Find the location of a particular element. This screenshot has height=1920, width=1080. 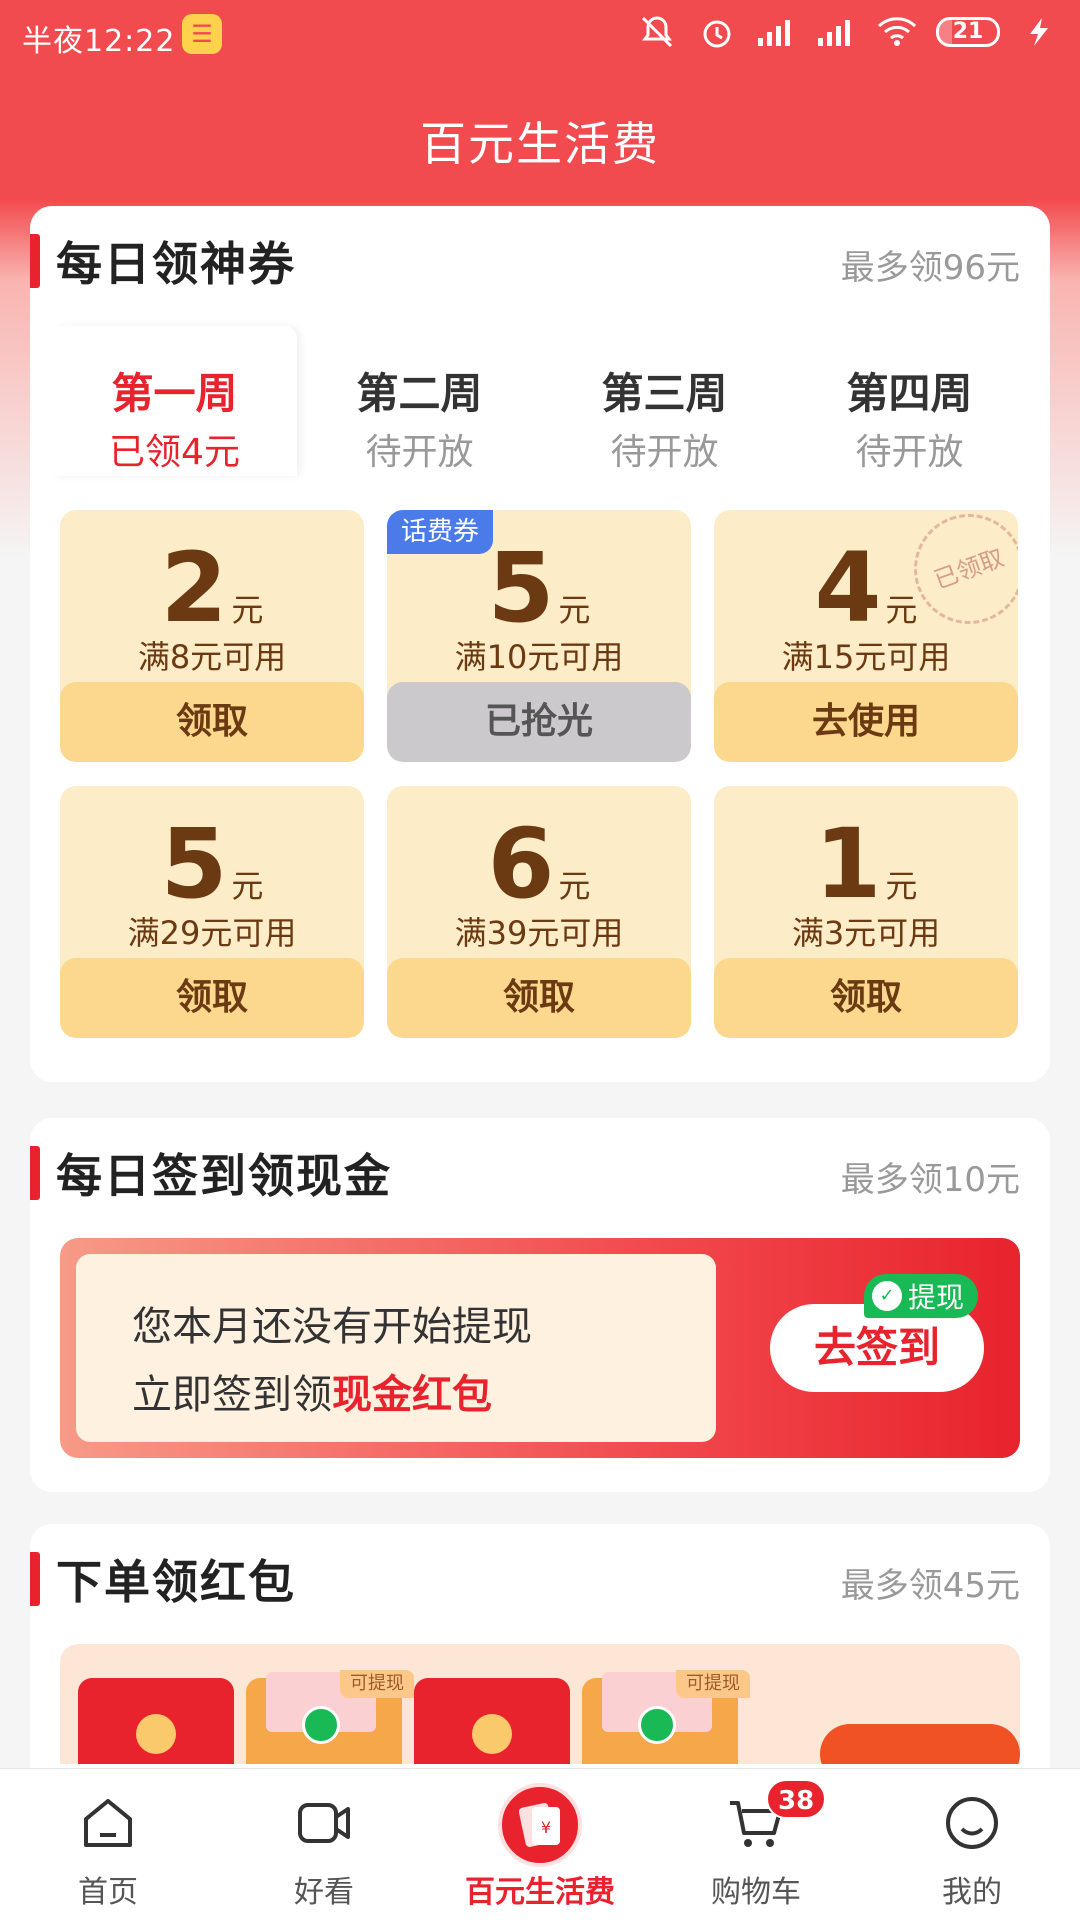

red-envelope-banner: 可提现 可提现 is located at coordinates (540, 1704).